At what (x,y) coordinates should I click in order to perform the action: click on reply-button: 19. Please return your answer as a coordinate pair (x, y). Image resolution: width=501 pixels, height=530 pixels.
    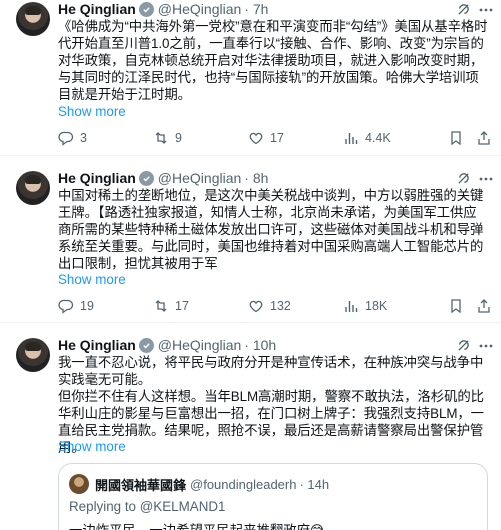
    Looking at the image, I should click on (76, 306).